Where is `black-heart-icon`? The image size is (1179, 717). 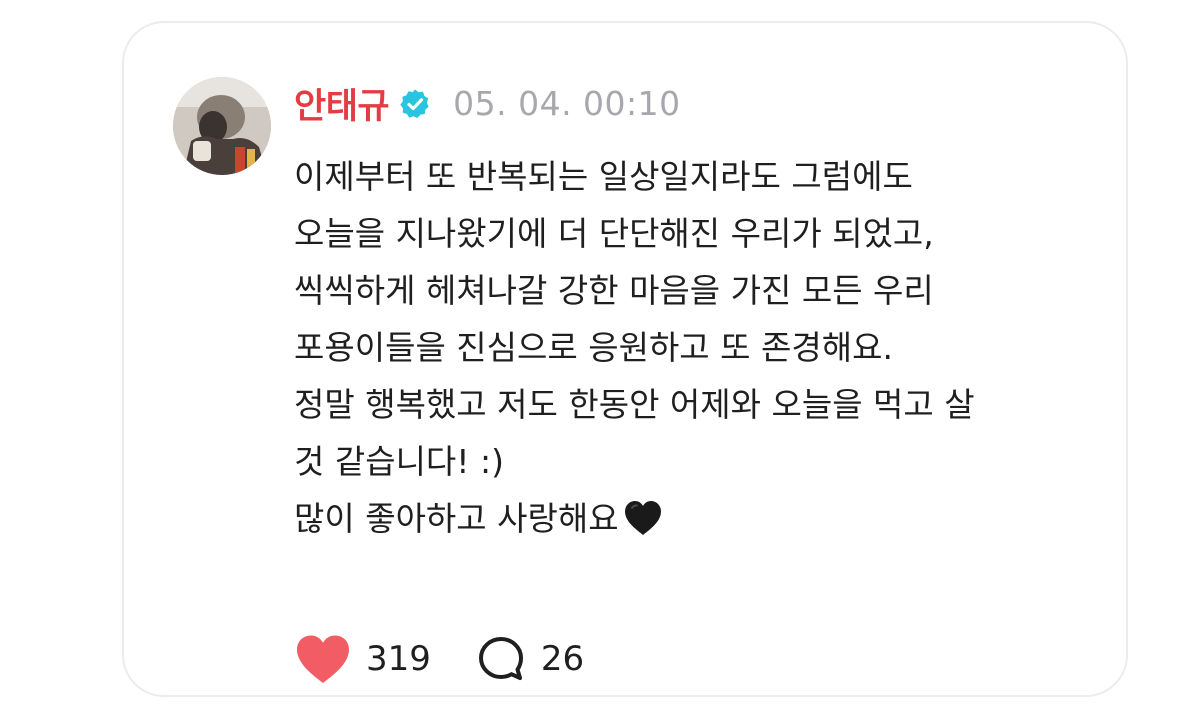
black-heart-icon is located at coordinates (643, 518).